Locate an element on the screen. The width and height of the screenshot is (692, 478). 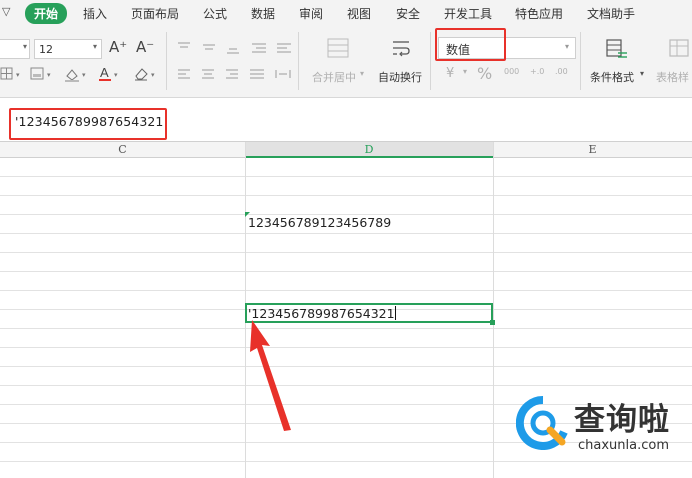
tab-view: 视图 is located at coordinates (359, 13).